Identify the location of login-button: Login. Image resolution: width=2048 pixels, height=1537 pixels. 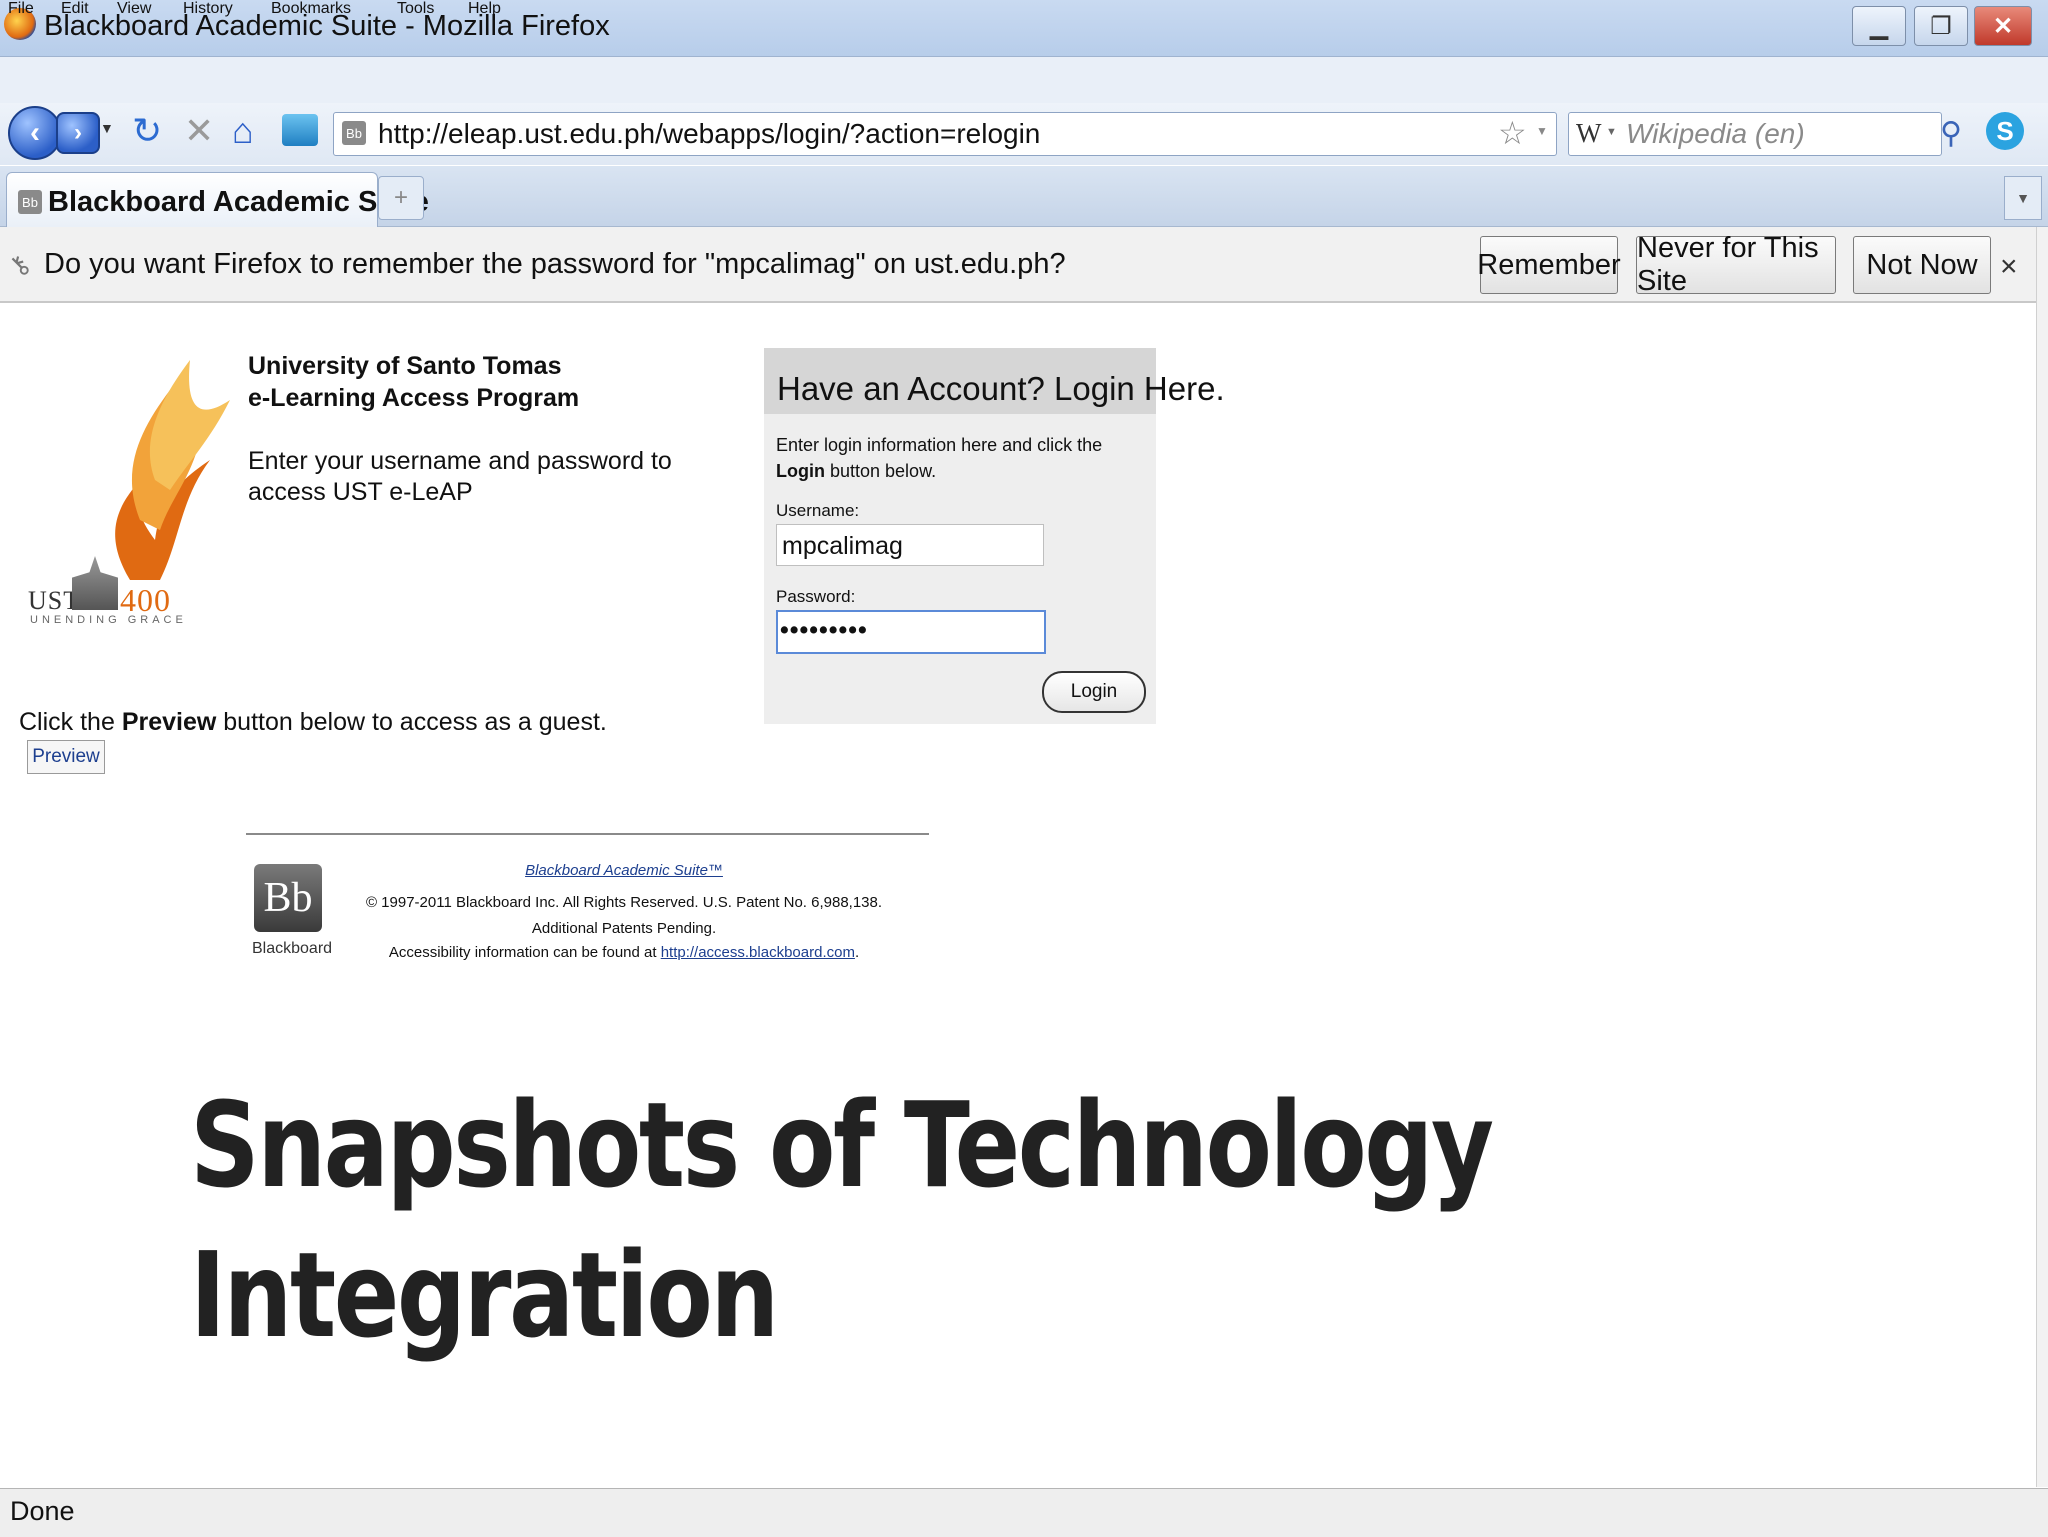
(1094, 692).